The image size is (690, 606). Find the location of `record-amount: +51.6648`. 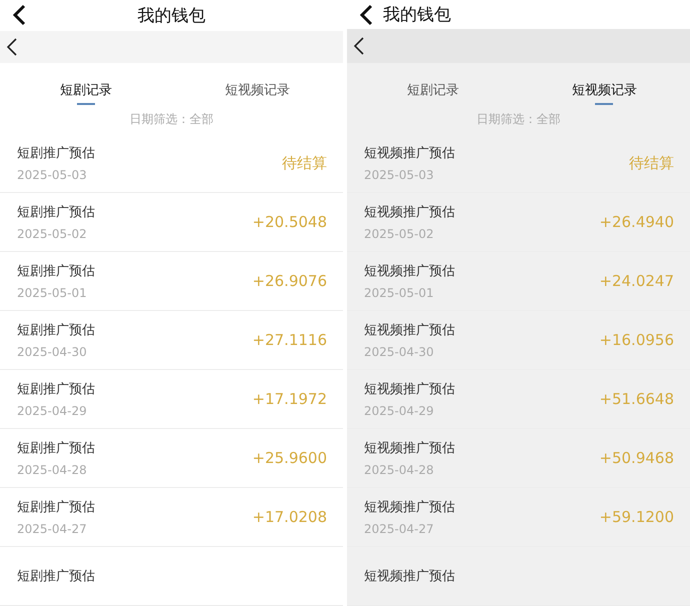

record-amount: +51.6648 is located at coordinates (636, 399).